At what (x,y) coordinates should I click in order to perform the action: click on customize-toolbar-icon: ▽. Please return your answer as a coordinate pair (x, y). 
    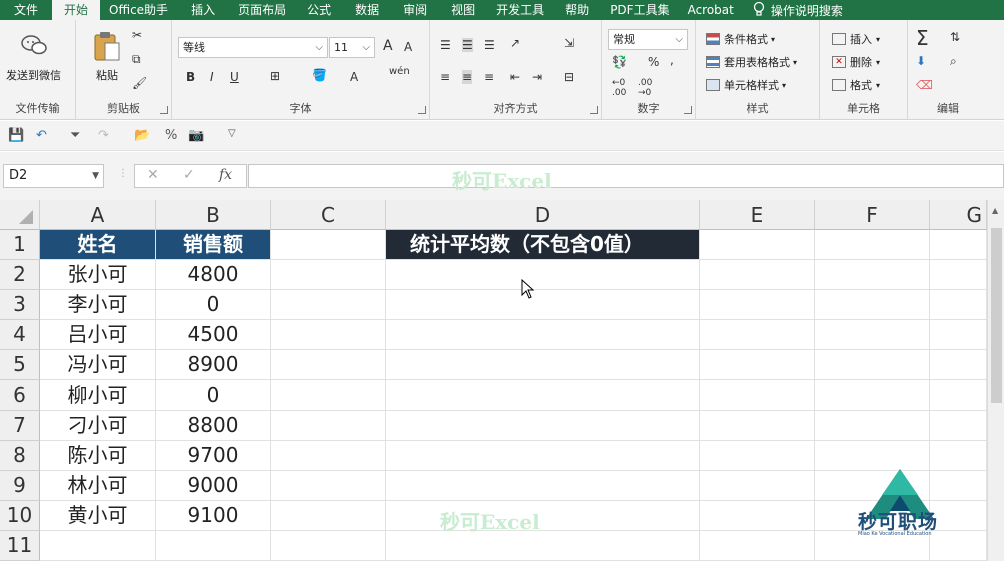
    Looking at the image, I should click on (232, 133).